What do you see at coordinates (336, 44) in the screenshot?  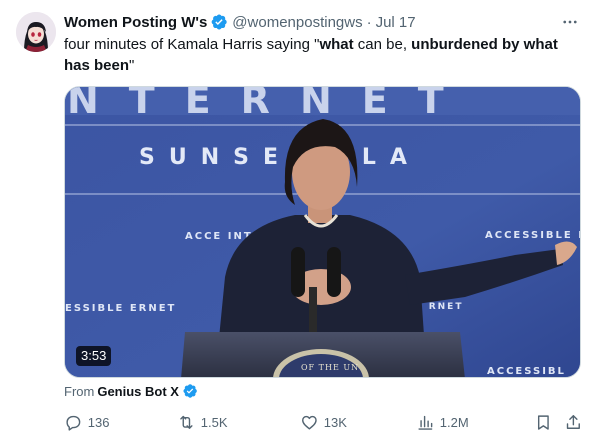 I see `tweet-text-bold: what` at bounding box center [336, 44].